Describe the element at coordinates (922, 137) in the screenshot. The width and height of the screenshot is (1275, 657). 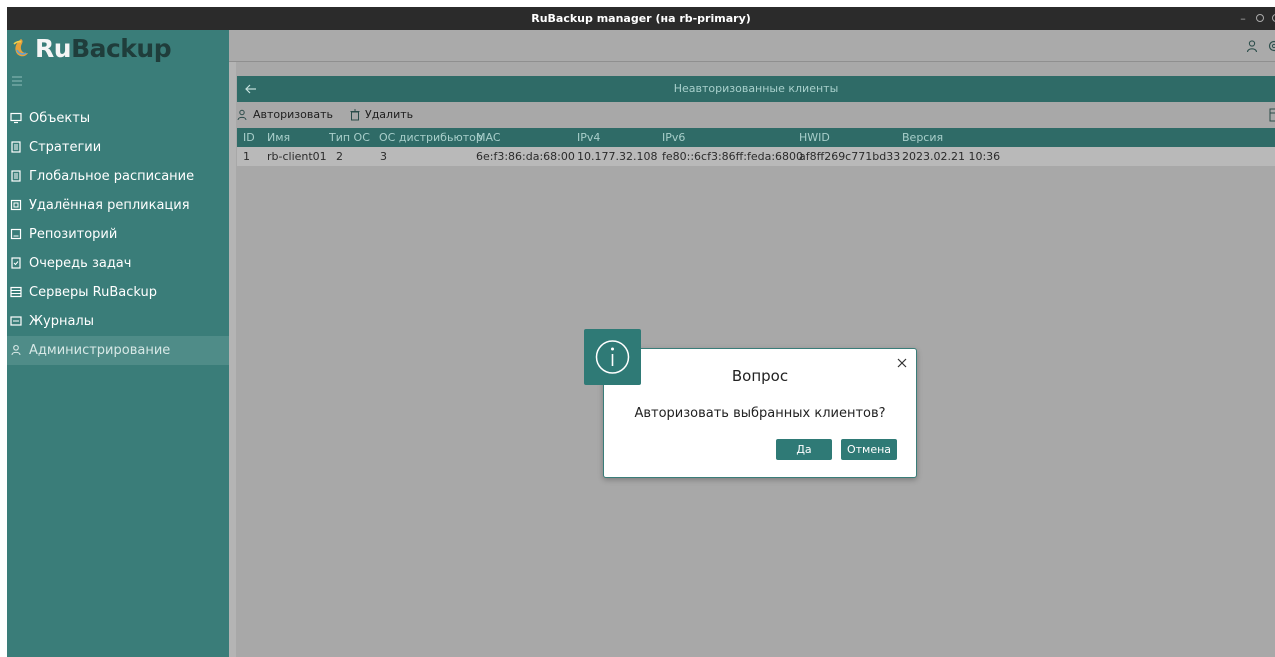
I see `column-header: Версия` at that location.